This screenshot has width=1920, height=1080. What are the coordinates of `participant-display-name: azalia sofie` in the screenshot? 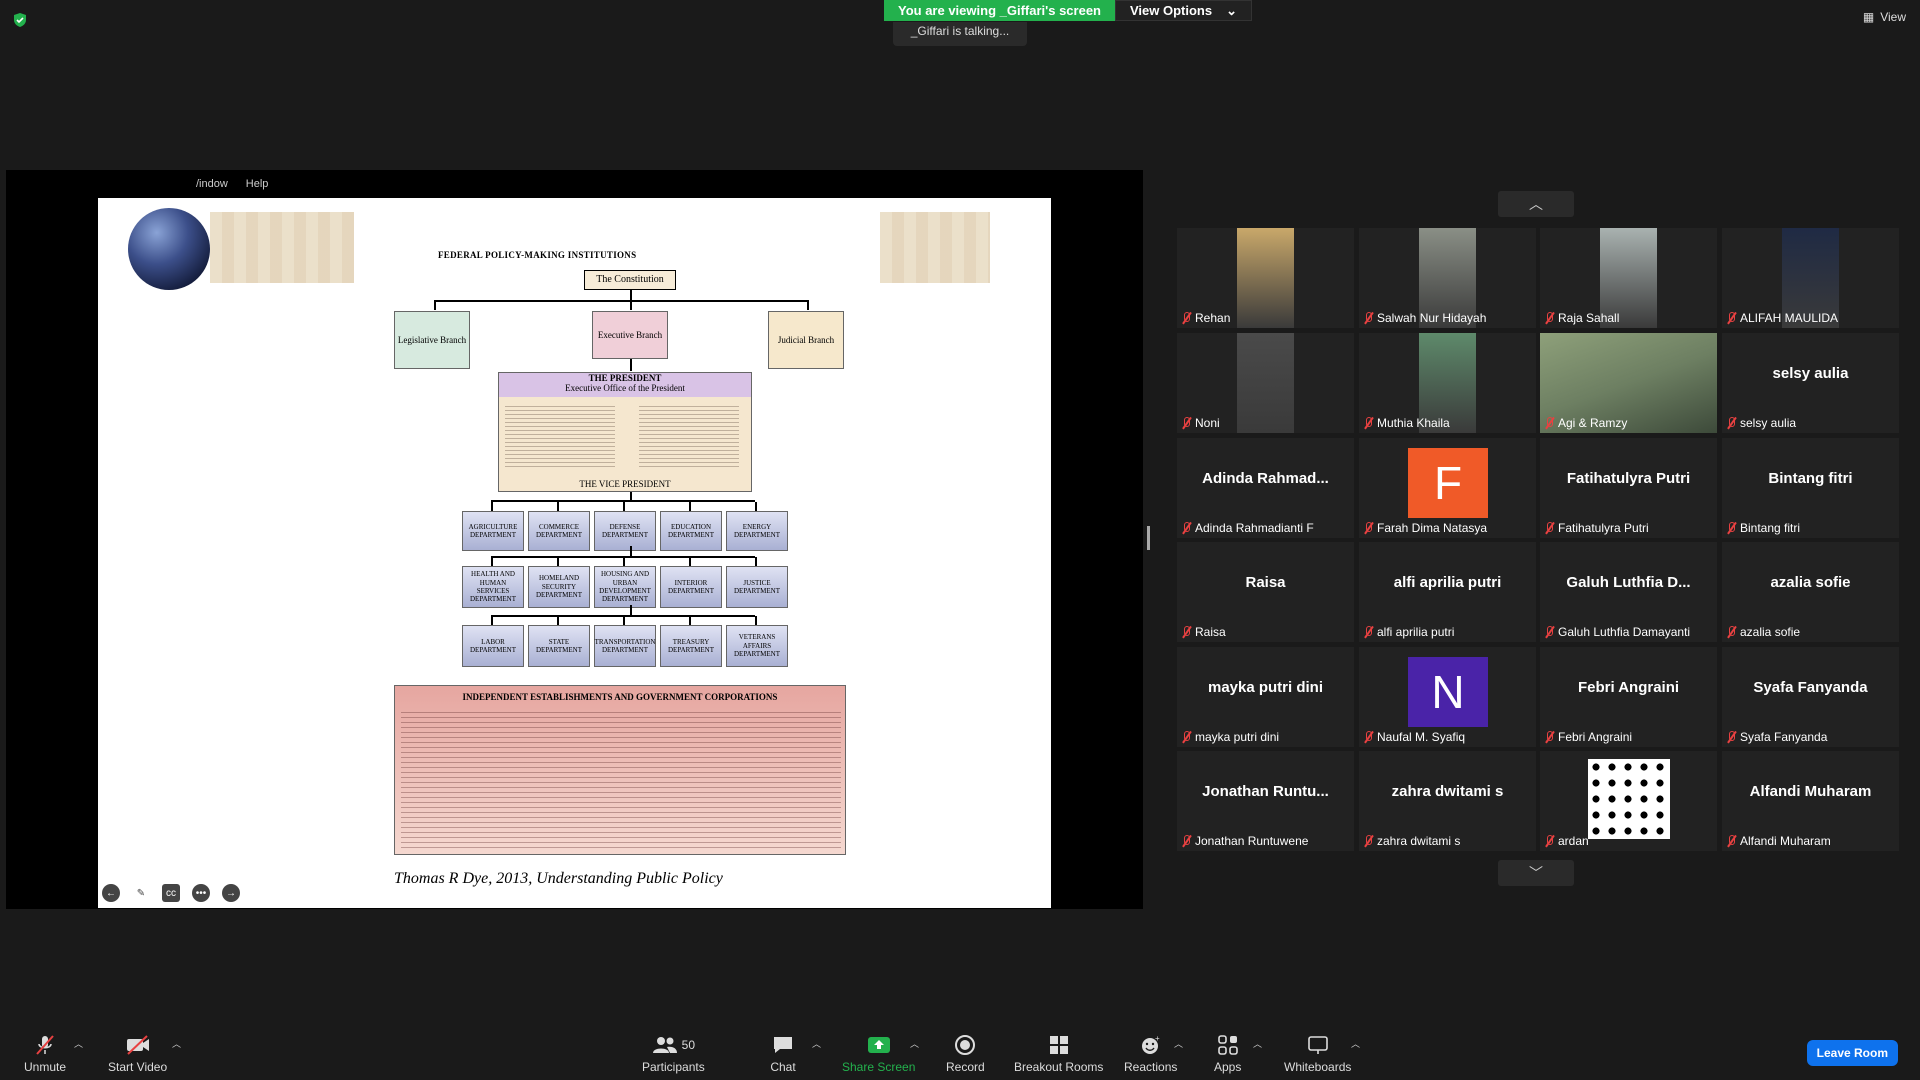 It's located at (1810, 582).